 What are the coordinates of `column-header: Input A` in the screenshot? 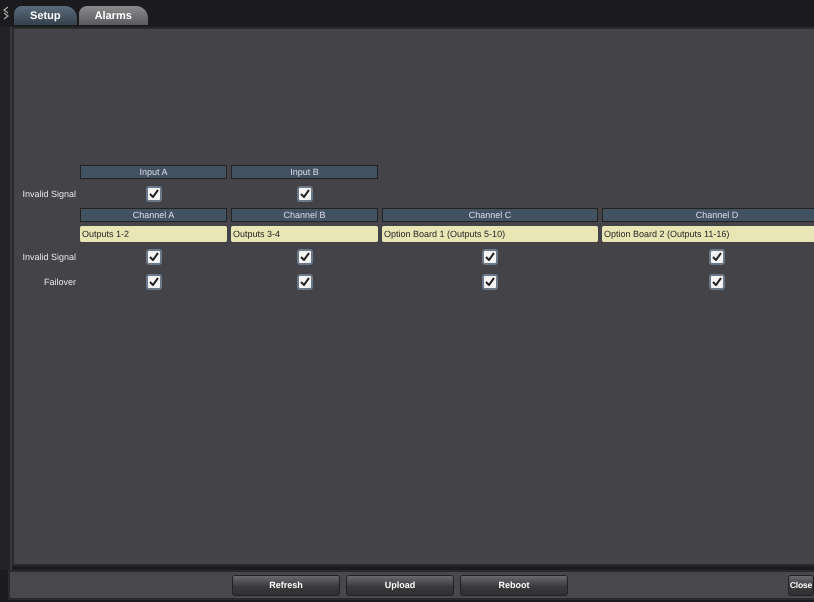 It's located at (153, 172).